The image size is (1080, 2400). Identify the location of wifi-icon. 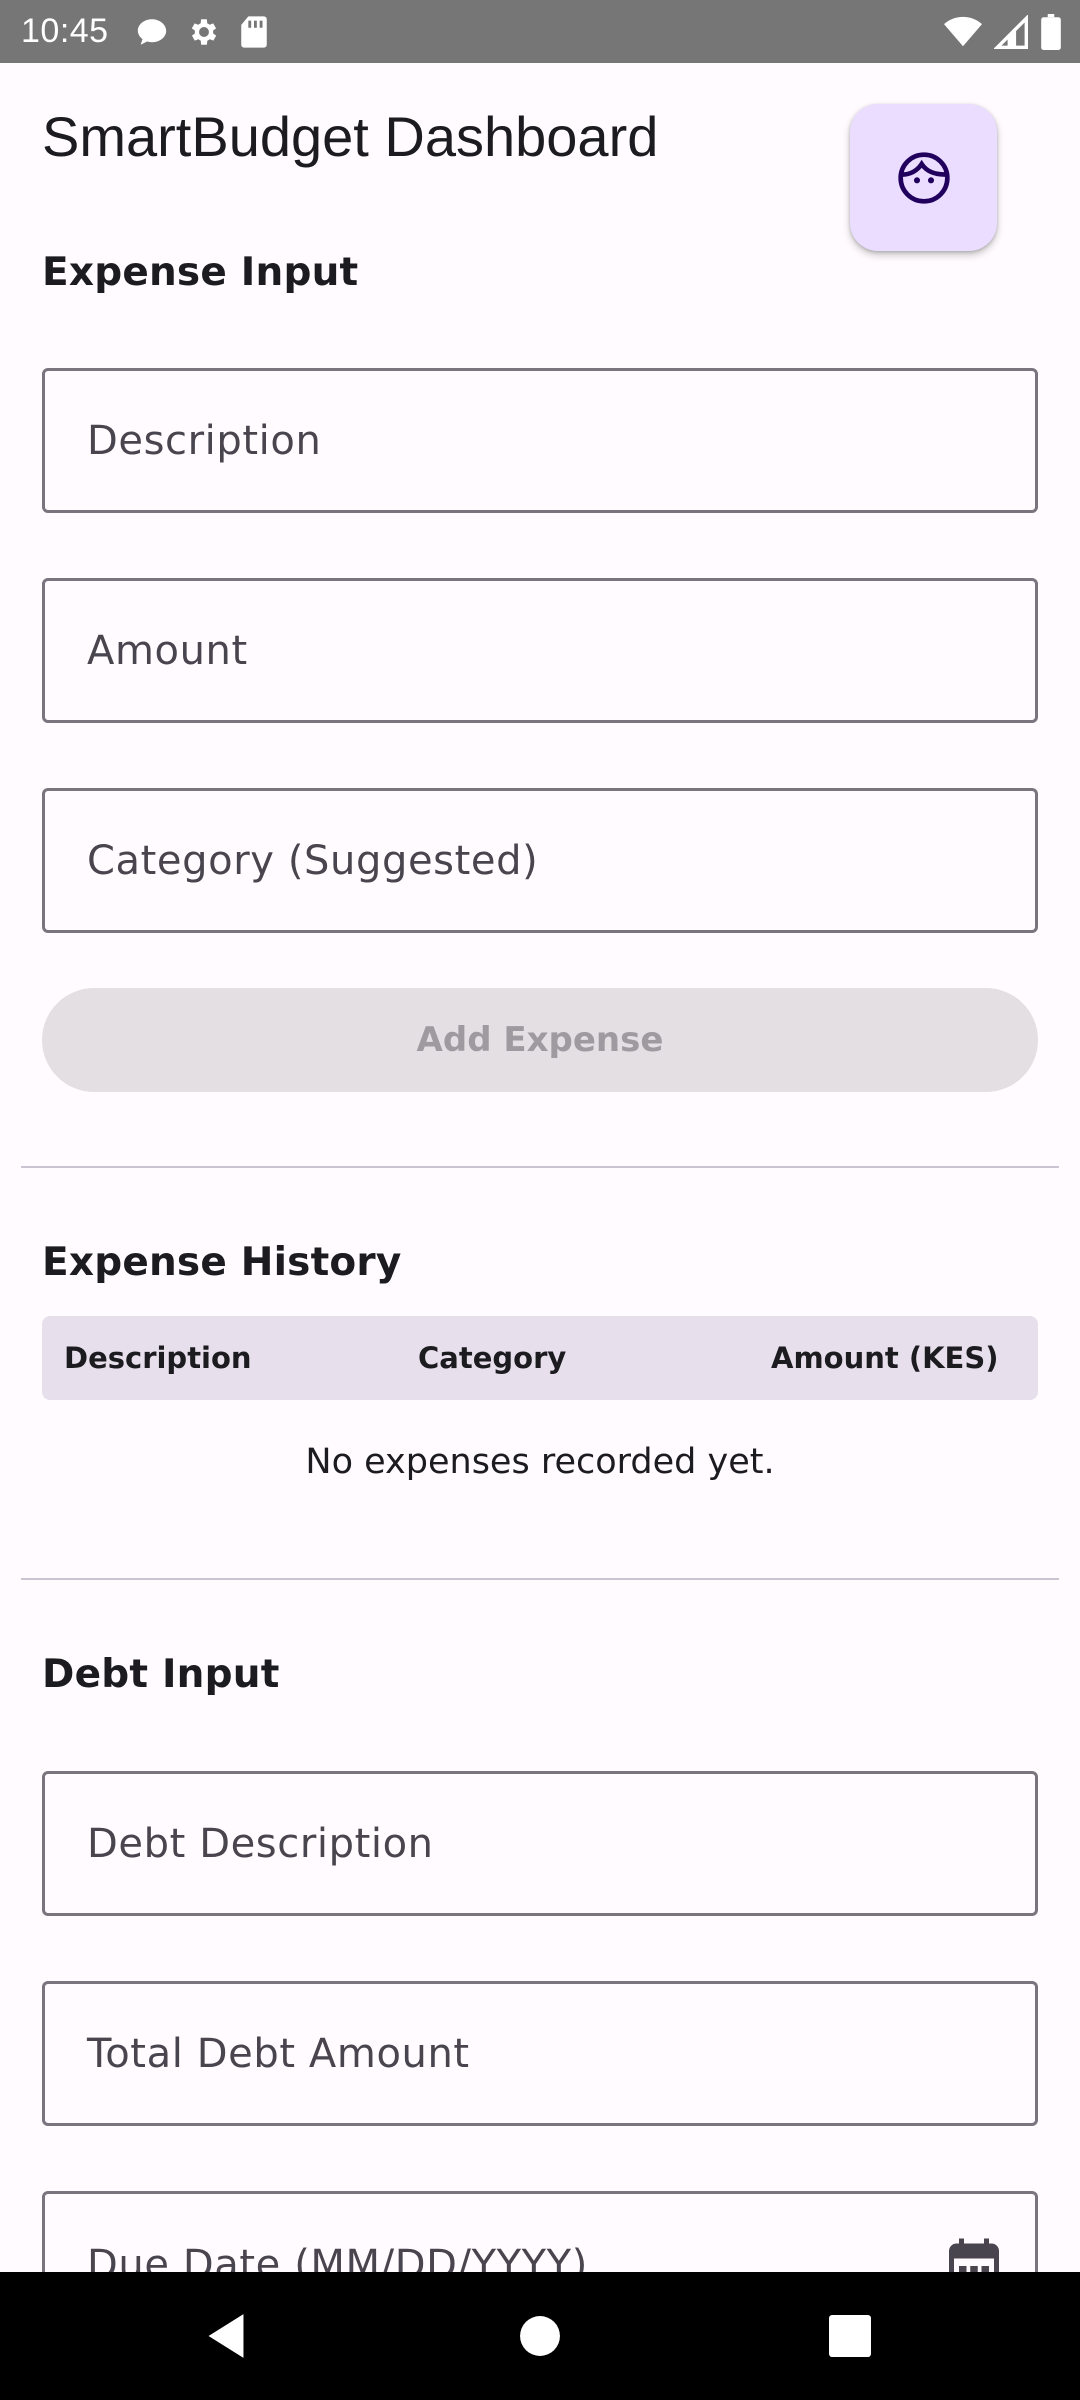
(963, 31).